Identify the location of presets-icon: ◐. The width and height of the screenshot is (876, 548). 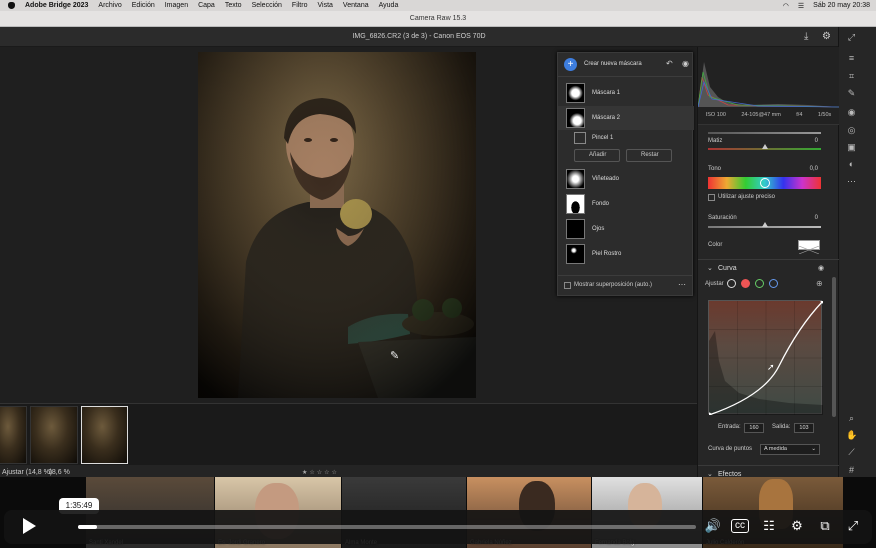
(851, 164).